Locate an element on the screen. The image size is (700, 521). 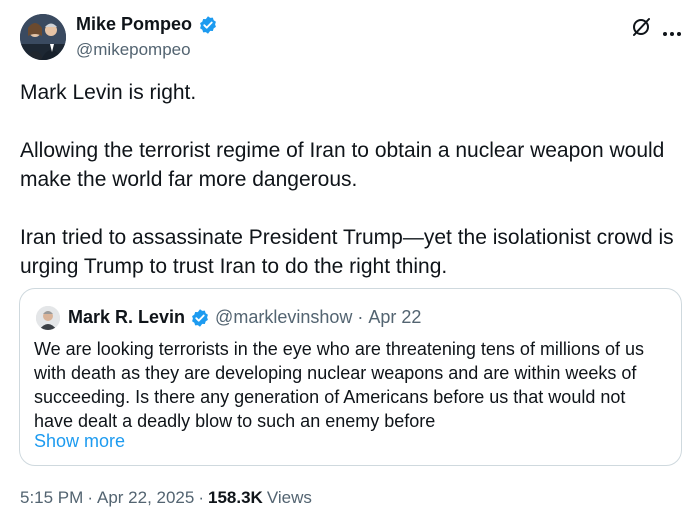
quoted-author-handle: @marklevinshow is located at coordinates (283, 317).